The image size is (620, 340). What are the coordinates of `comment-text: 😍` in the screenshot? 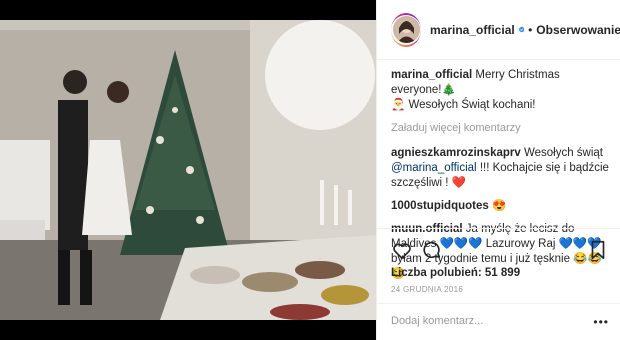 It's located at (499, 206).